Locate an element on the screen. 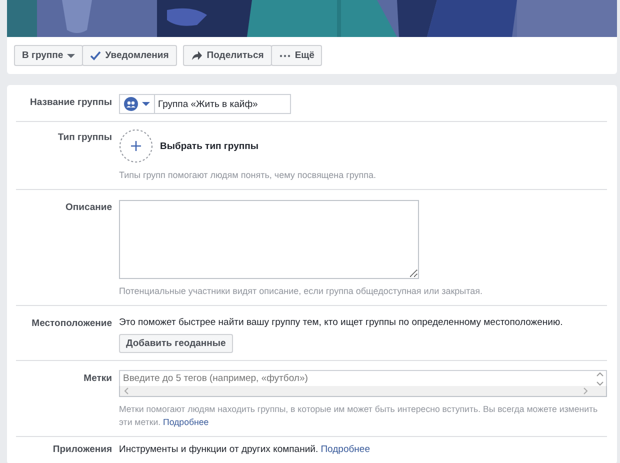 The height and width of the screenshot is (463, 620). horizontal-scrollbar is located at coordinates (363, 391).